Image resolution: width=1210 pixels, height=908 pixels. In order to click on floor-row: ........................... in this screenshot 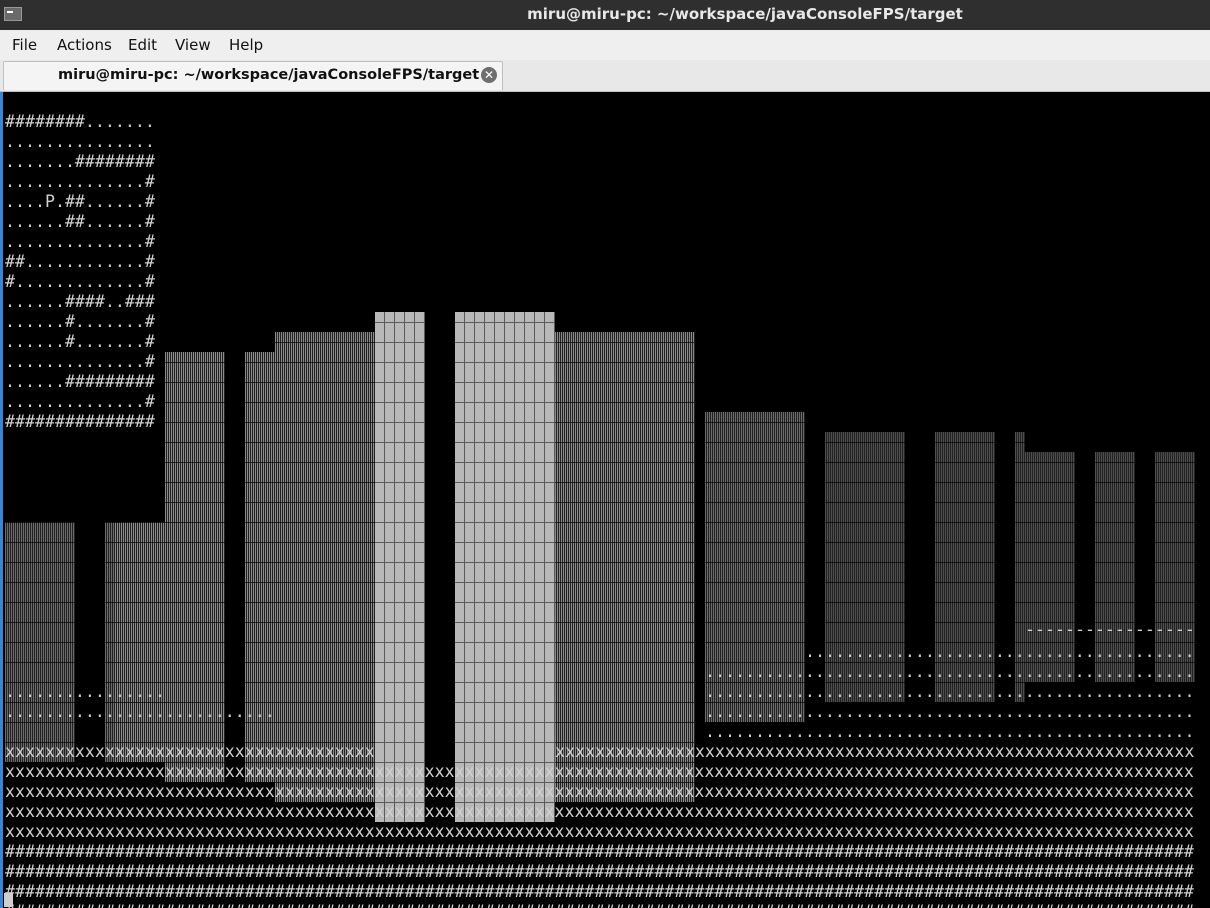, I will do `click(140, 711)`.